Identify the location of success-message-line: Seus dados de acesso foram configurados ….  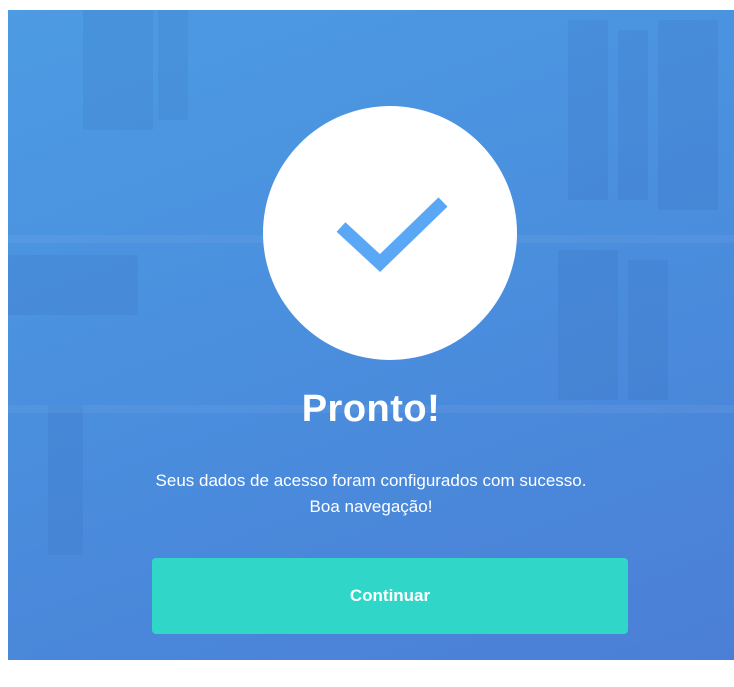
(371, 480).